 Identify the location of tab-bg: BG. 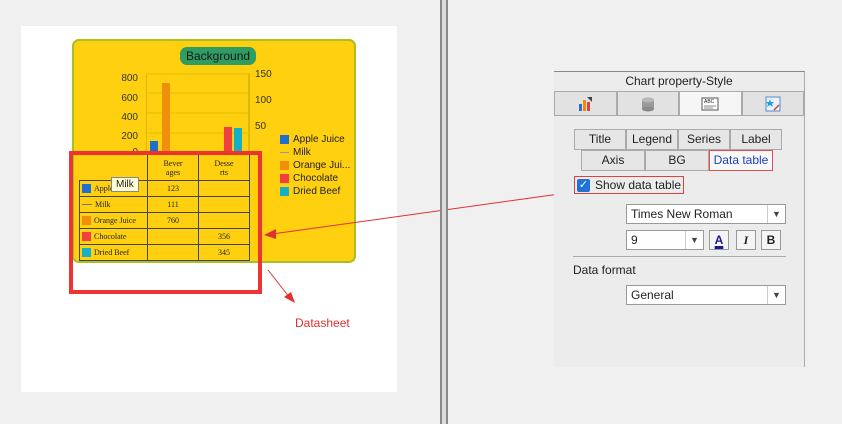
(677, 160).